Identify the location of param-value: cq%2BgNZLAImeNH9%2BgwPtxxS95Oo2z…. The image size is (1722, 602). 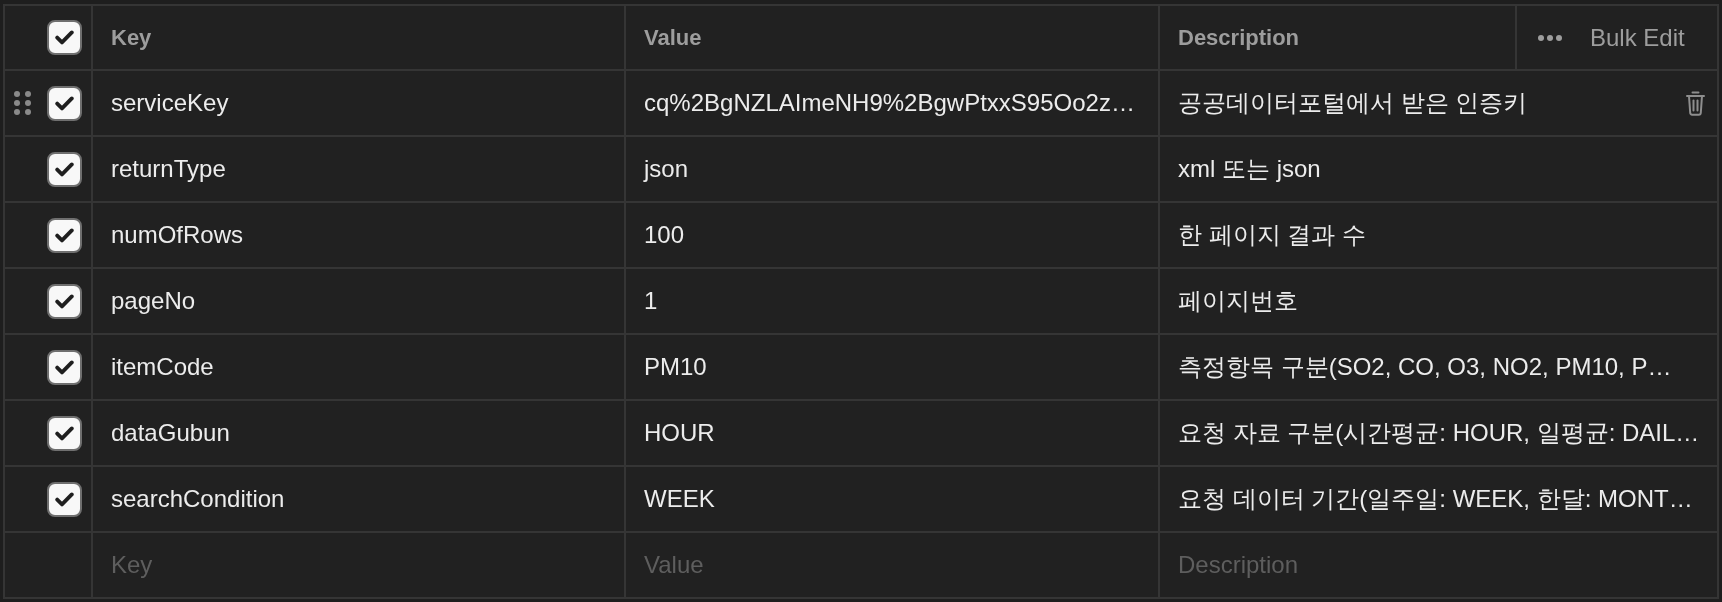
(889, 103).